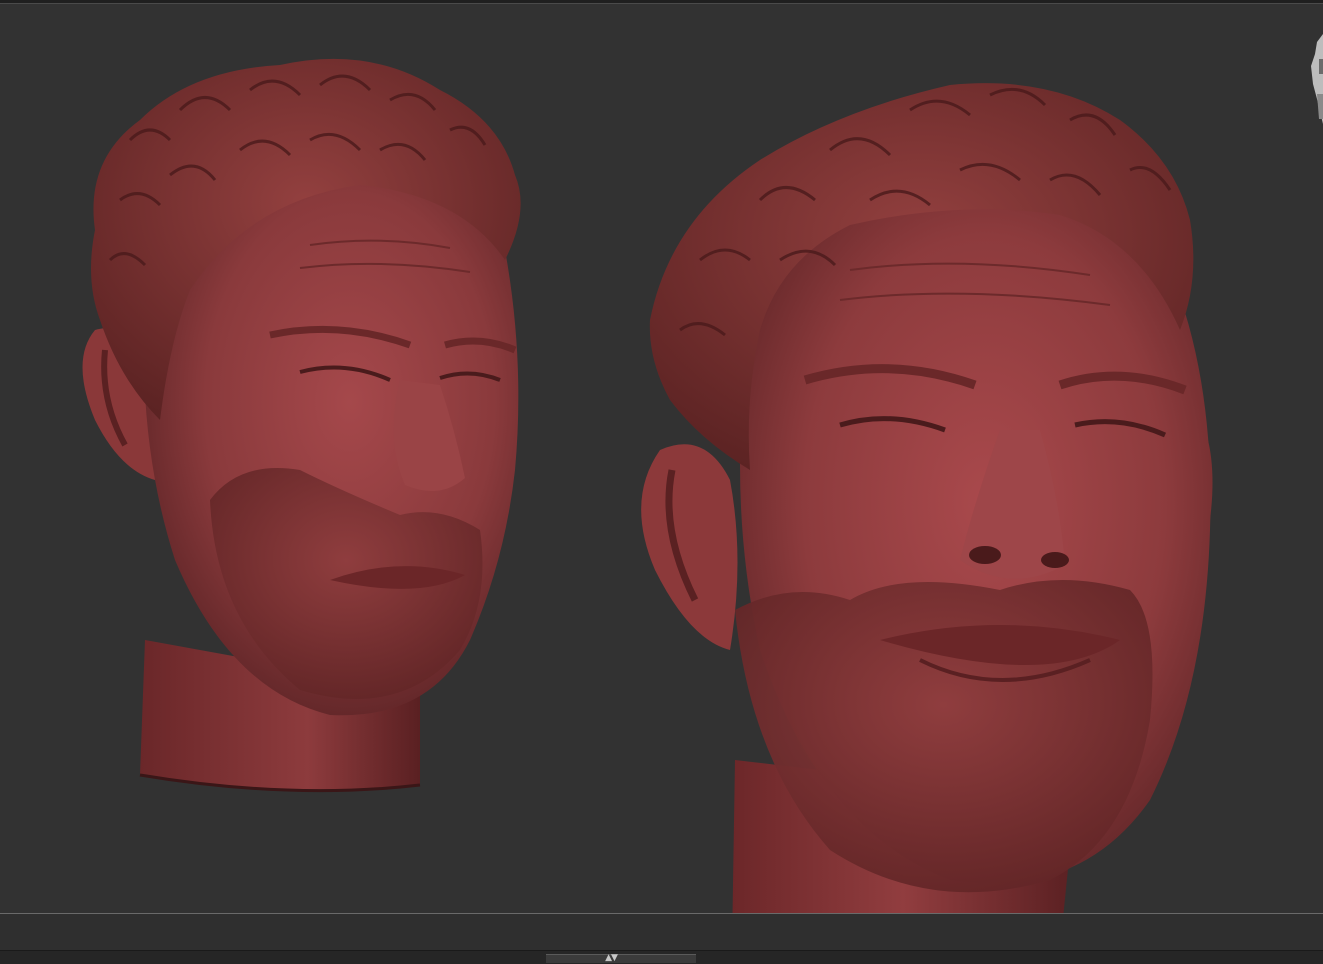 The image size is (1323, 964). Describe the element at coordinates (661, 932) in the screenshot. I see `bottom-shelf` at that location.